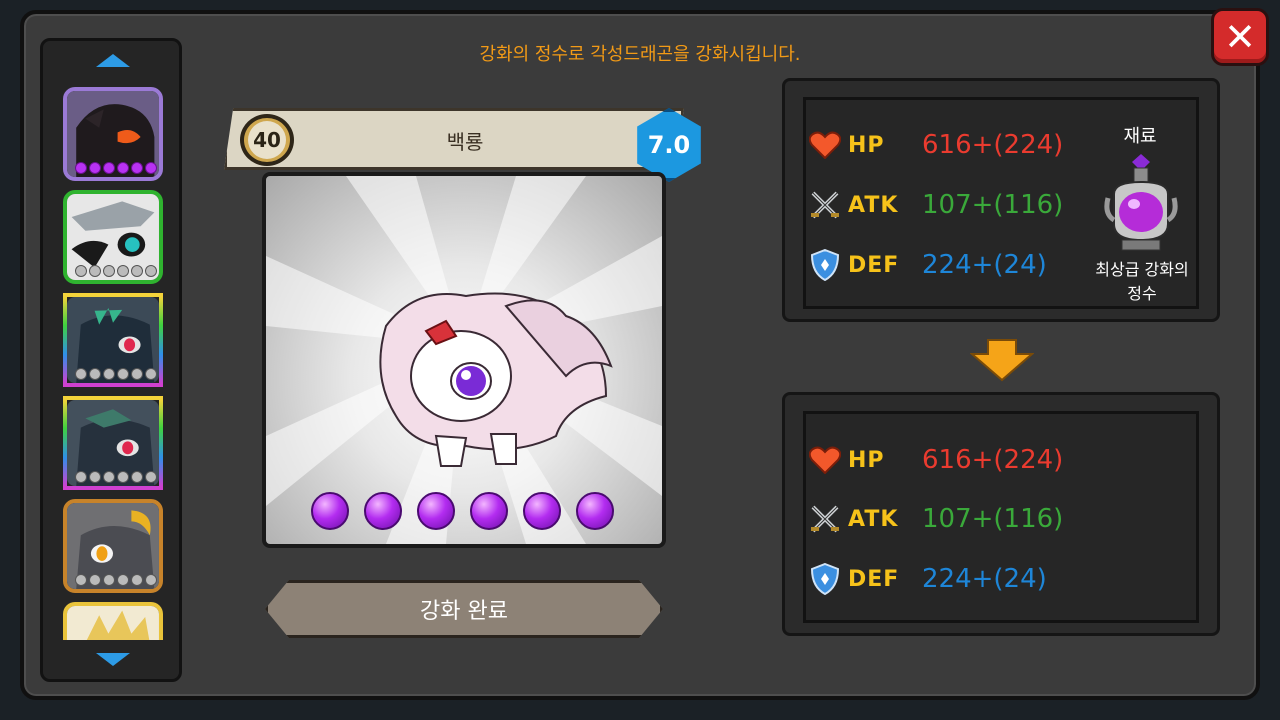 This screenshot has height=720, width=1280. What do you see at coordinates (462, 511) in the screenshot?
I see `awakening-orbs` at bounding box center [462, 511].